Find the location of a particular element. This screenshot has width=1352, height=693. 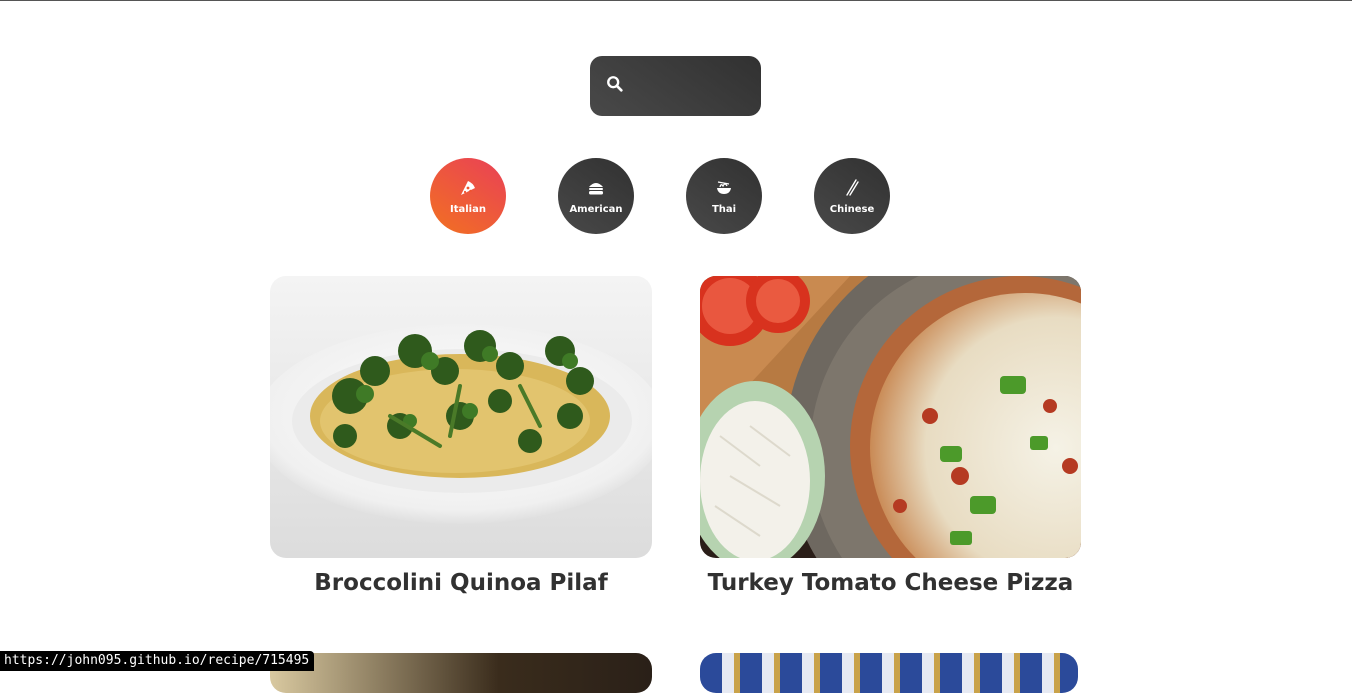

recipe-image-pizza is located at coordinates (890, 417).